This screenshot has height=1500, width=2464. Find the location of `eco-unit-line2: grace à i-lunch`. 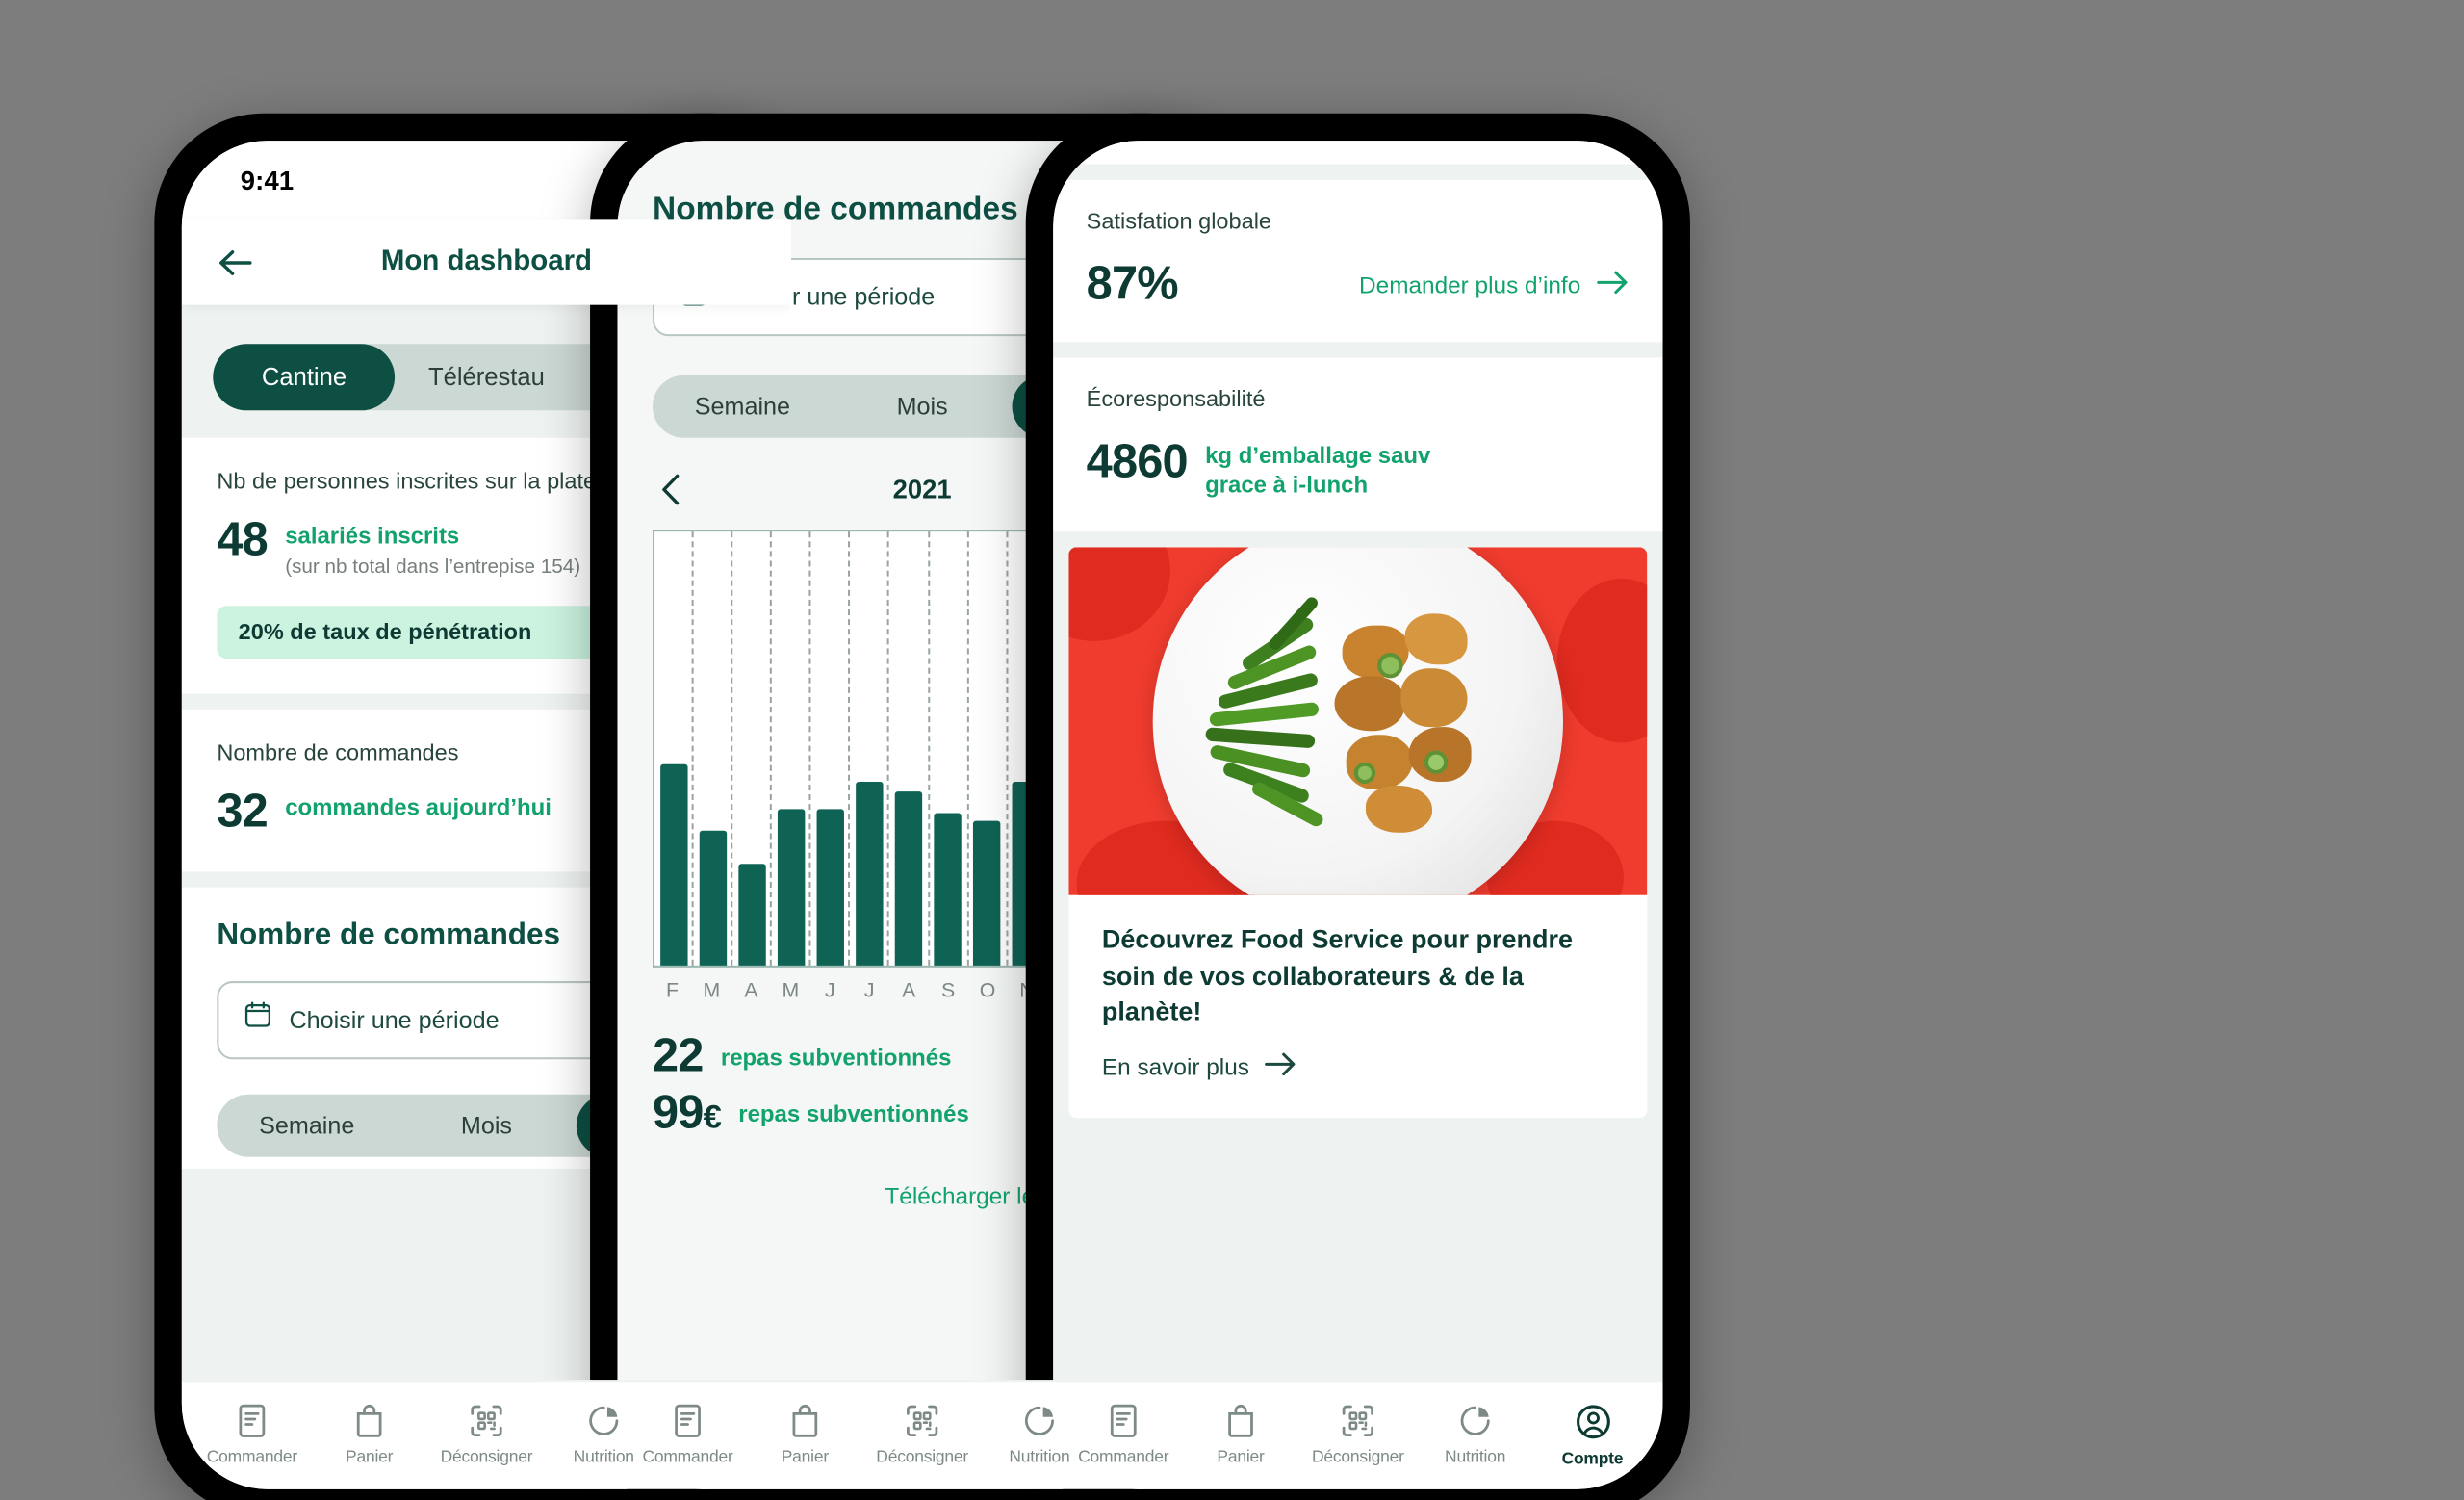

eco-unit-line2: grace à i-lunch is located at coordinates (1287, 484).